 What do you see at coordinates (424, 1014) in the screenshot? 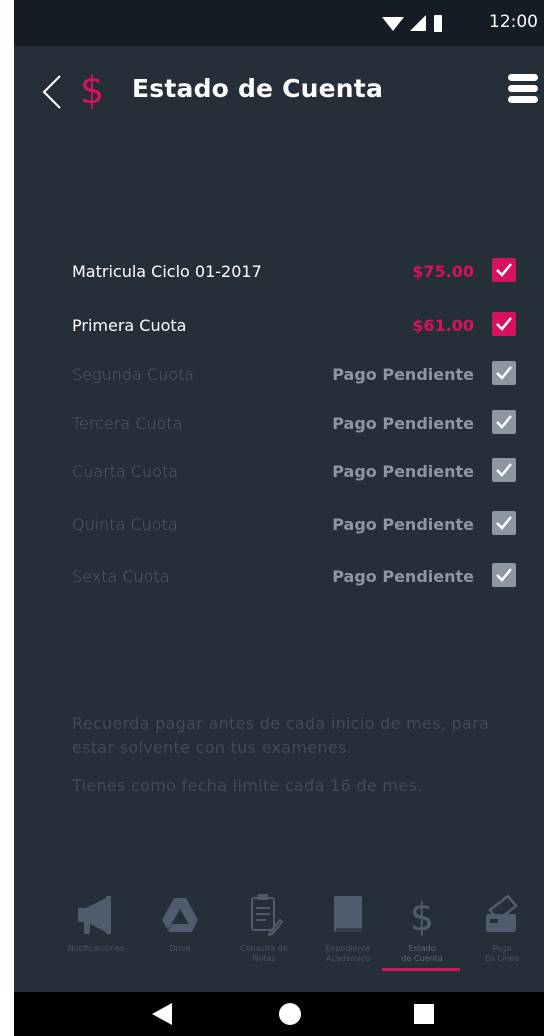
I see `system-recents-icon` at bounding box center [424, 1014].